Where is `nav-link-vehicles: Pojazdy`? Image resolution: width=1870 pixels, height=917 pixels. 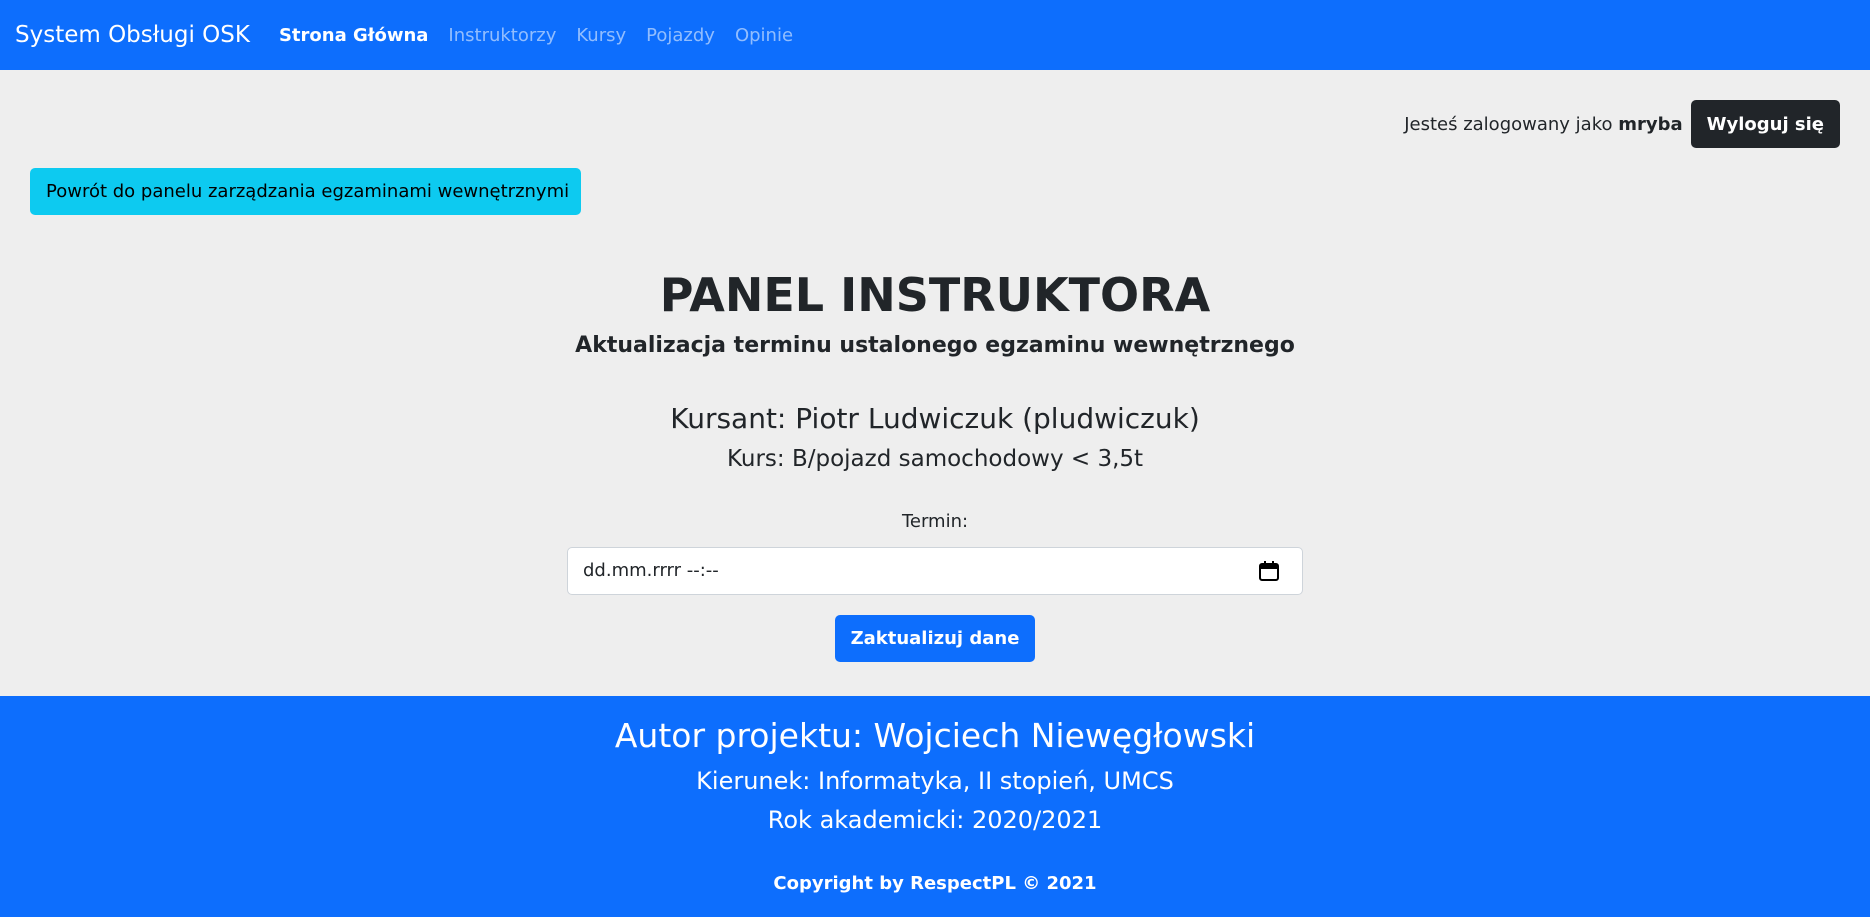
nav-link-vehicles: Pojazdy is located at coordinates (680, 35).